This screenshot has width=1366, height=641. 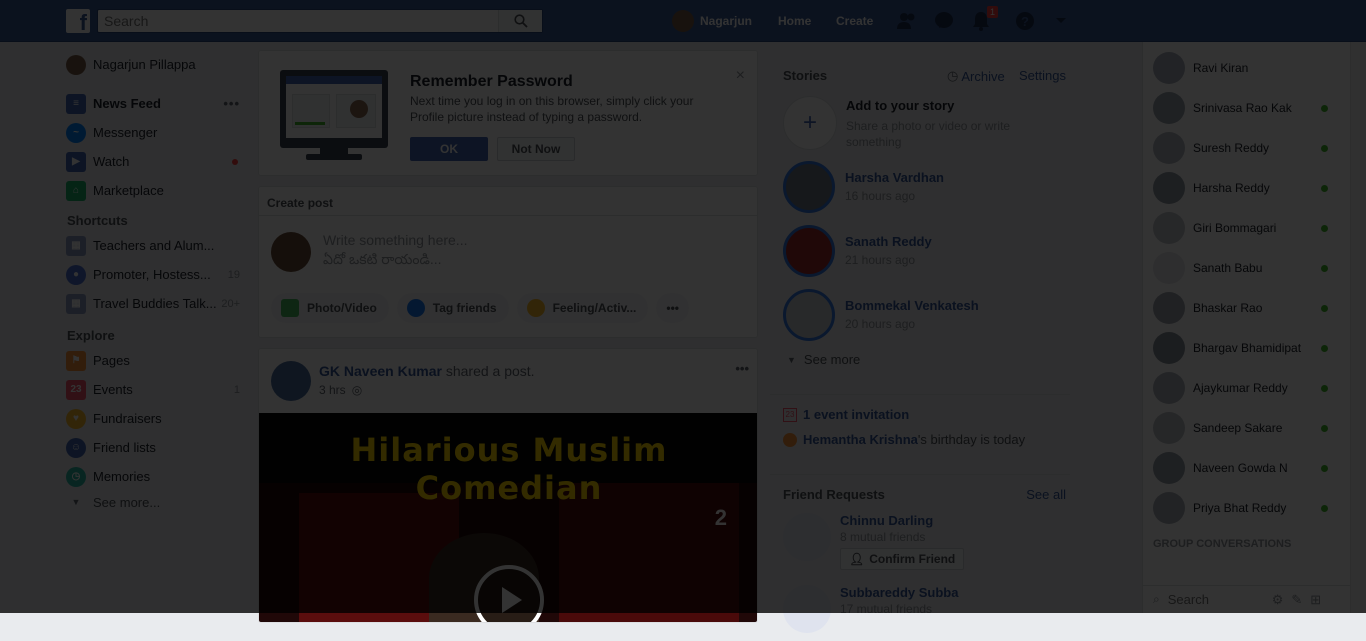 I want to click on chat-contact: Bhargav Bhamidipat, so click(x=1246, y=348).